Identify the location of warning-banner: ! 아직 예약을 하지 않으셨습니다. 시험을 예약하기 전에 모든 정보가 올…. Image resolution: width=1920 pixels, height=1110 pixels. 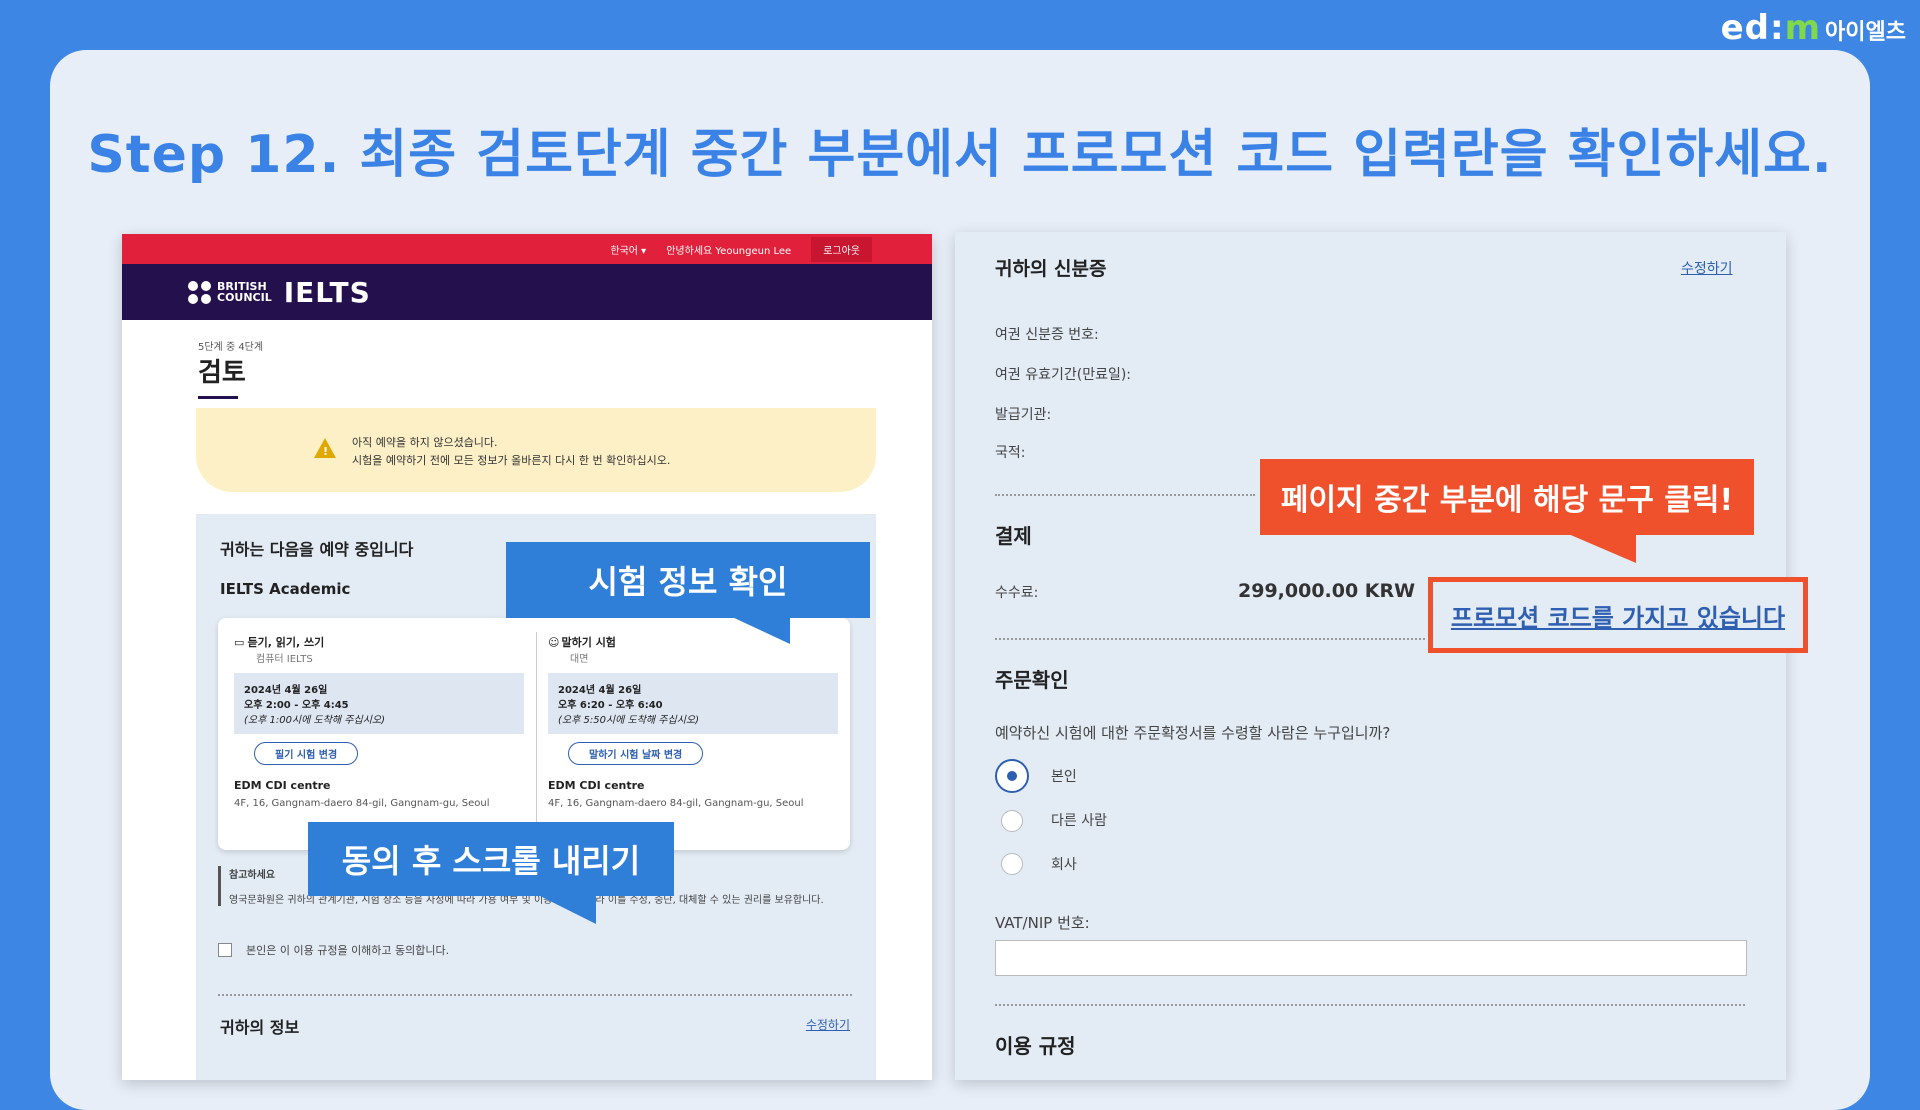
(536, 450).